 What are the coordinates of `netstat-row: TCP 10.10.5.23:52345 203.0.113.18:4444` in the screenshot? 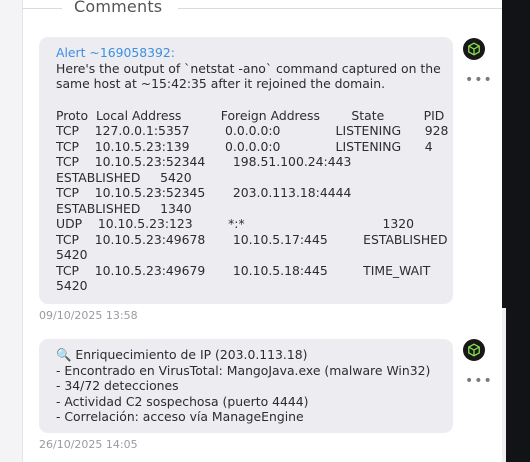 It's located at (204, 192).